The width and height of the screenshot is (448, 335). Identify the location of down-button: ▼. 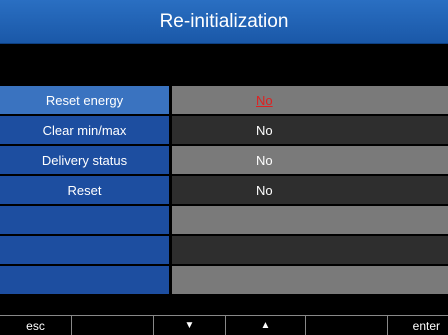
(190, 325).